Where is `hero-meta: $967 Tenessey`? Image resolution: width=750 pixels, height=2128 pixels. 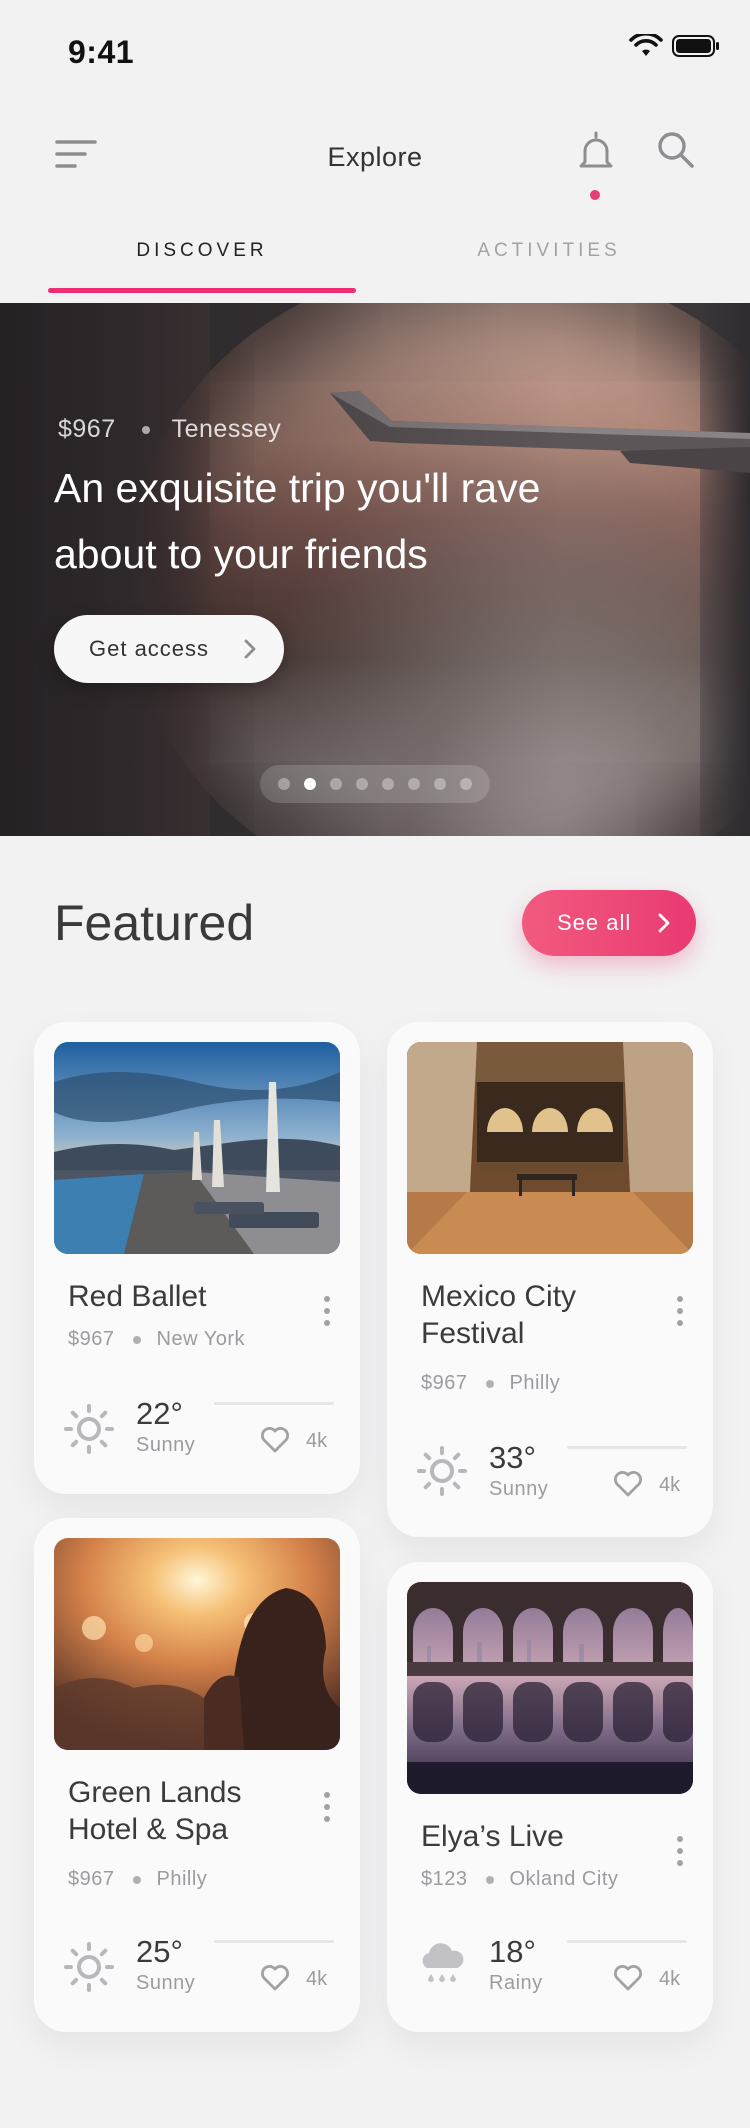
hero-meta: $967 Tenessey is located at coordinates (169, 429).